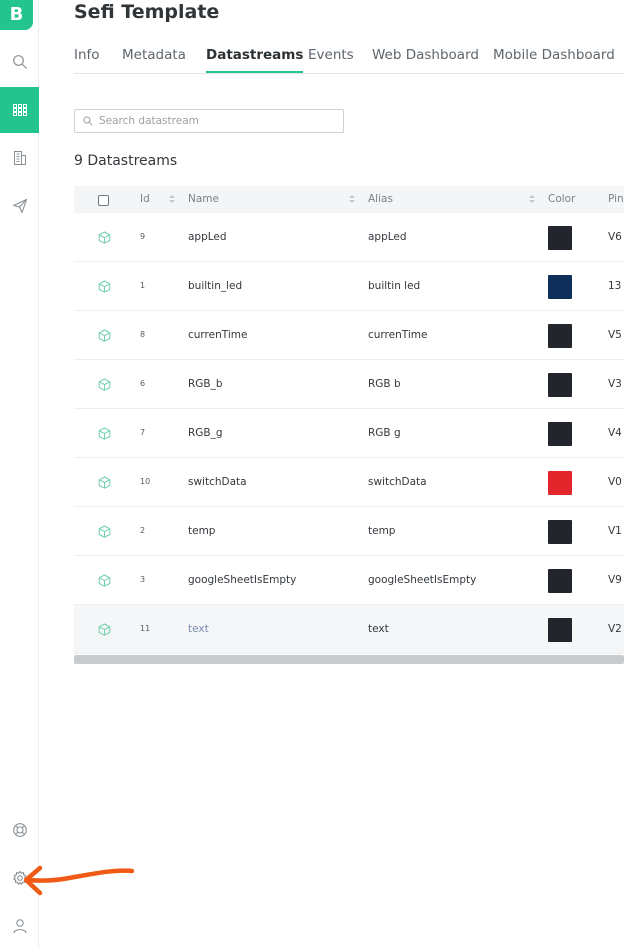  Describe the element at coordinates (615, 286) in the screenshot. I see `cell-pin: 13` at that location.